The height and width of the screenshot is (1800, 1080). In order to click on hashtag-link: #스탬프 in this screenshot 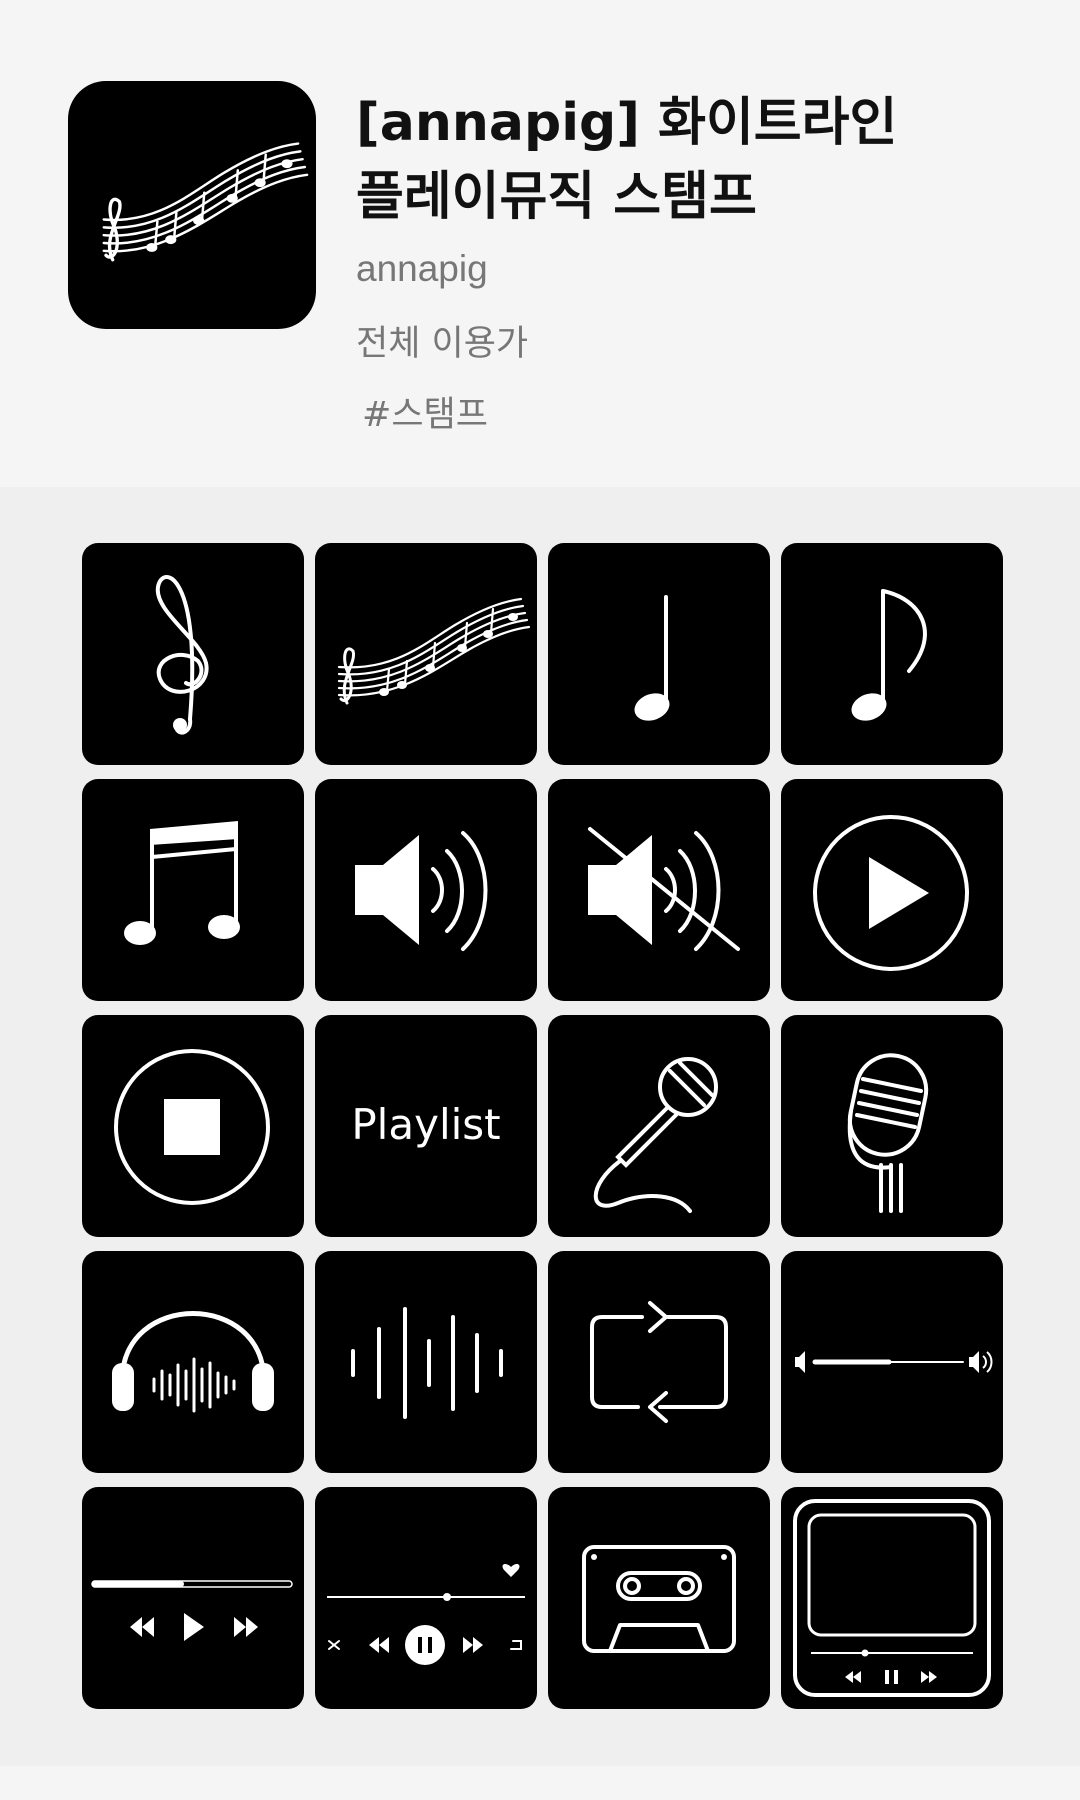, I will do `click(425, 411)`.